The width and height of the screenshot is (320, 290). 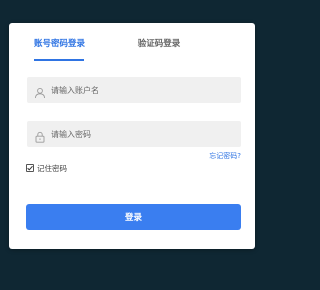 I want to click on remember-checkbox, so click(x=30, y=168).